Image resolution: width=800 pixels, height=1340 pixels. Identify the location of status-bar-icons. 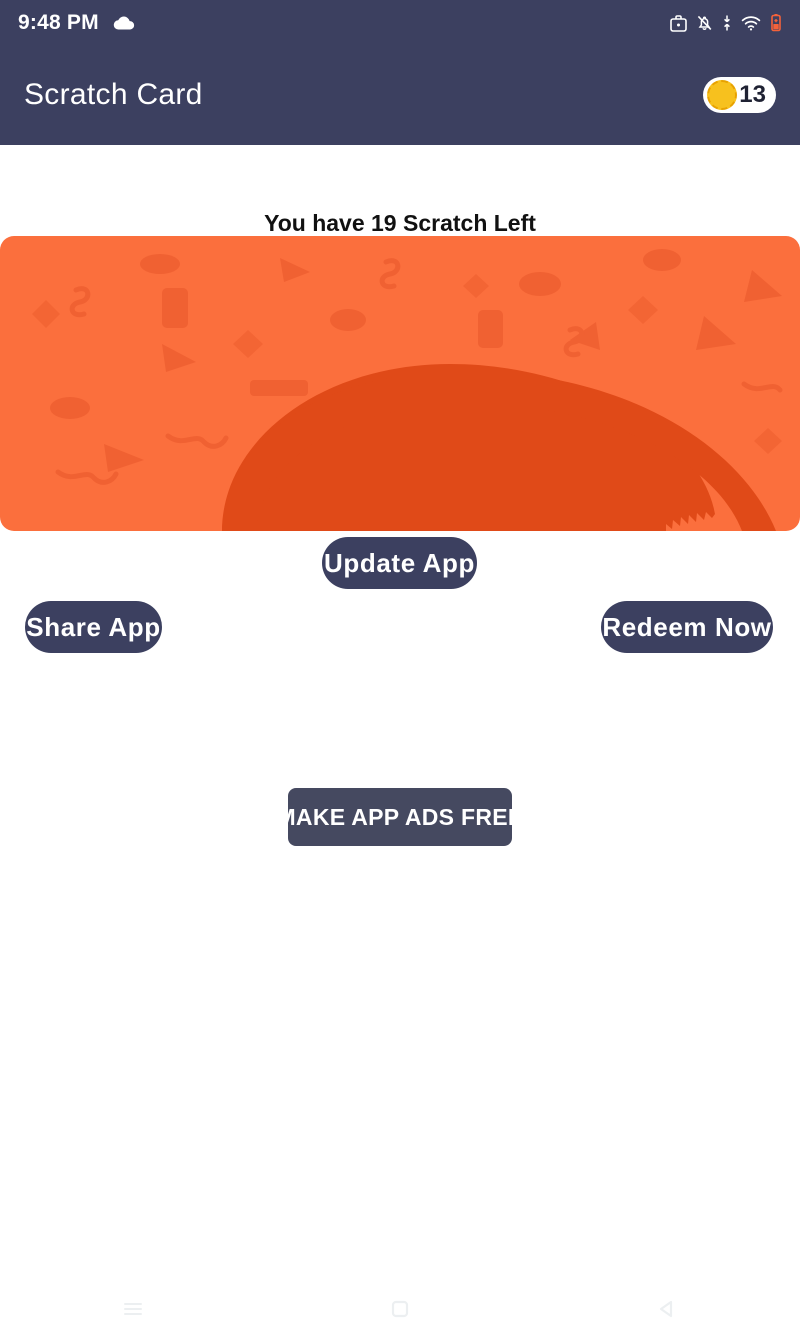
(726, 23).